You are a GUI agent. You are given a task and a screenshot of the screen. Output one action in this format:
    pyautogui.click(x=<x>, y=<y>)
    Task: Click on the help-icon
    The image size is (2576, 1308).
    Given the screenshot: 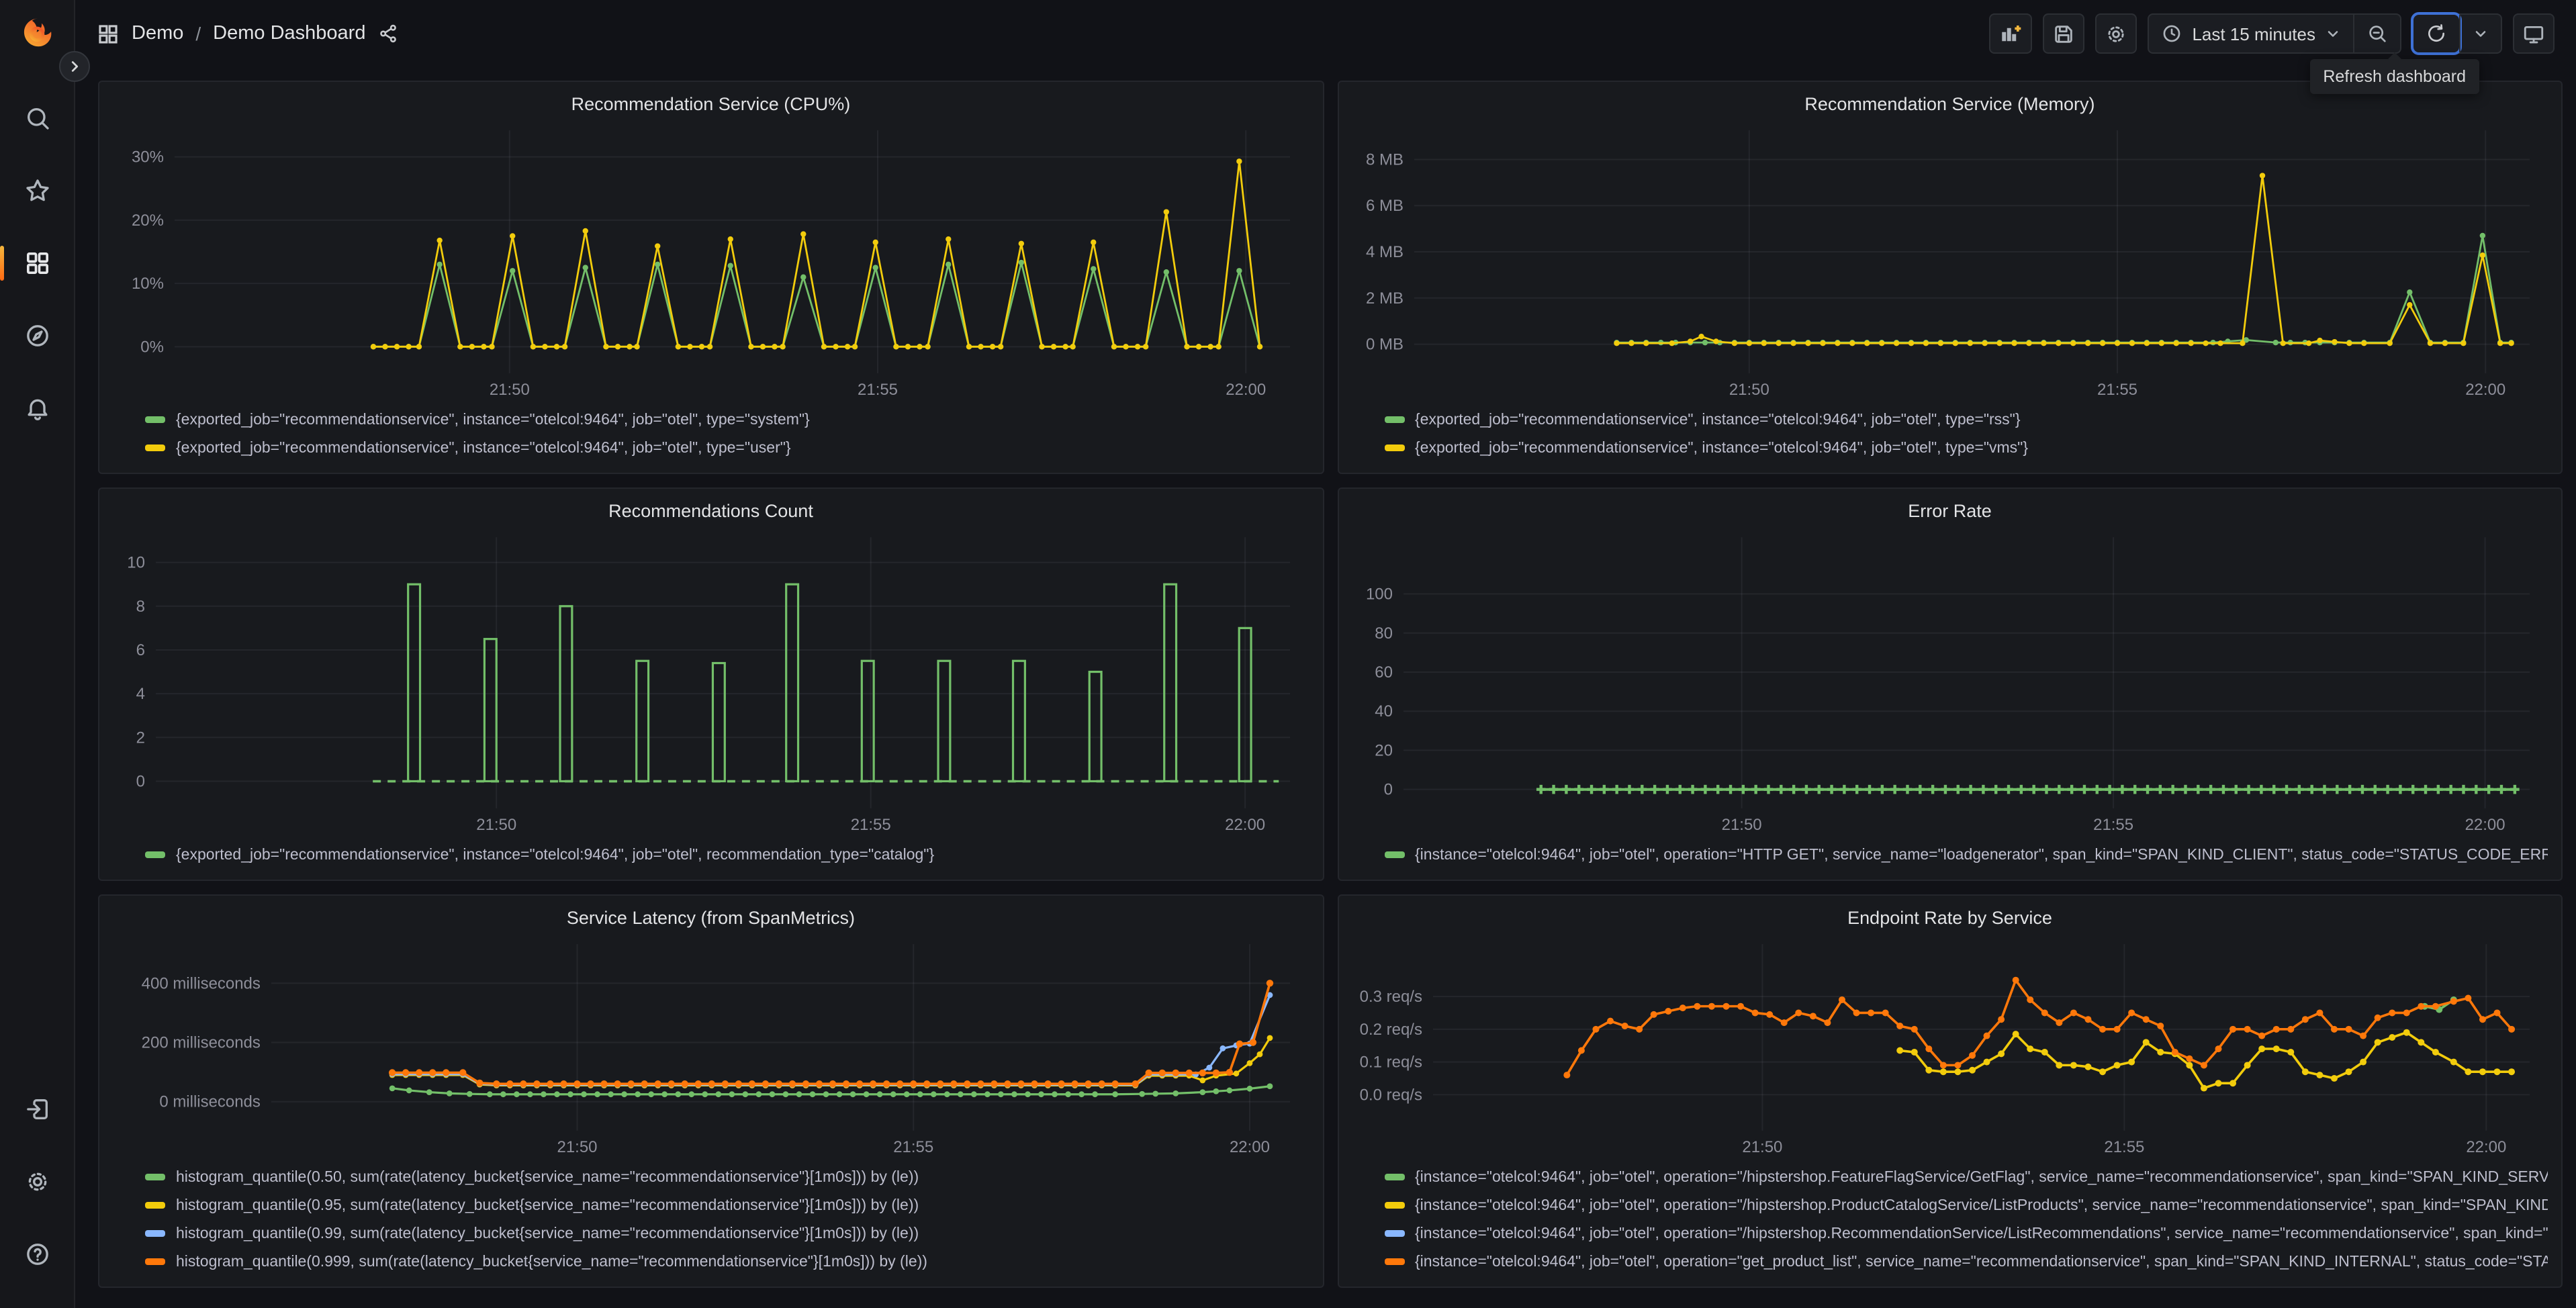 What is the action you would take?
    pyautogui.click(x=37, y=1254)
    